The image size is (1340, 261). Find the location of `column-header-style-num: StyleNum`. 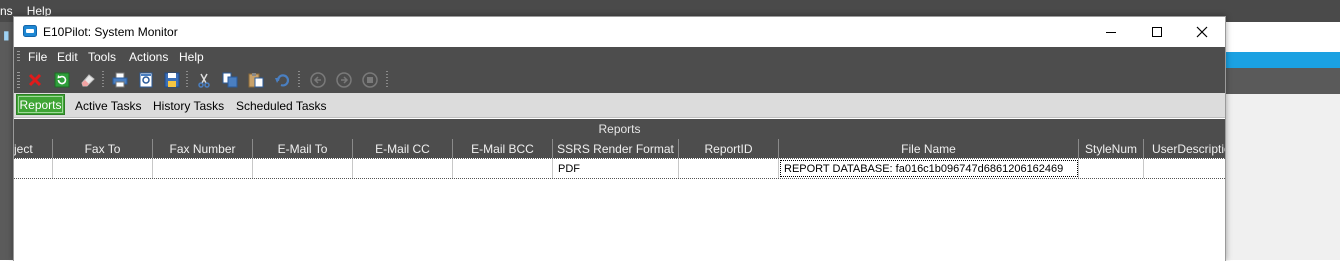

column-header-style-num: StyleNum is located at coordinates (1111, 148).